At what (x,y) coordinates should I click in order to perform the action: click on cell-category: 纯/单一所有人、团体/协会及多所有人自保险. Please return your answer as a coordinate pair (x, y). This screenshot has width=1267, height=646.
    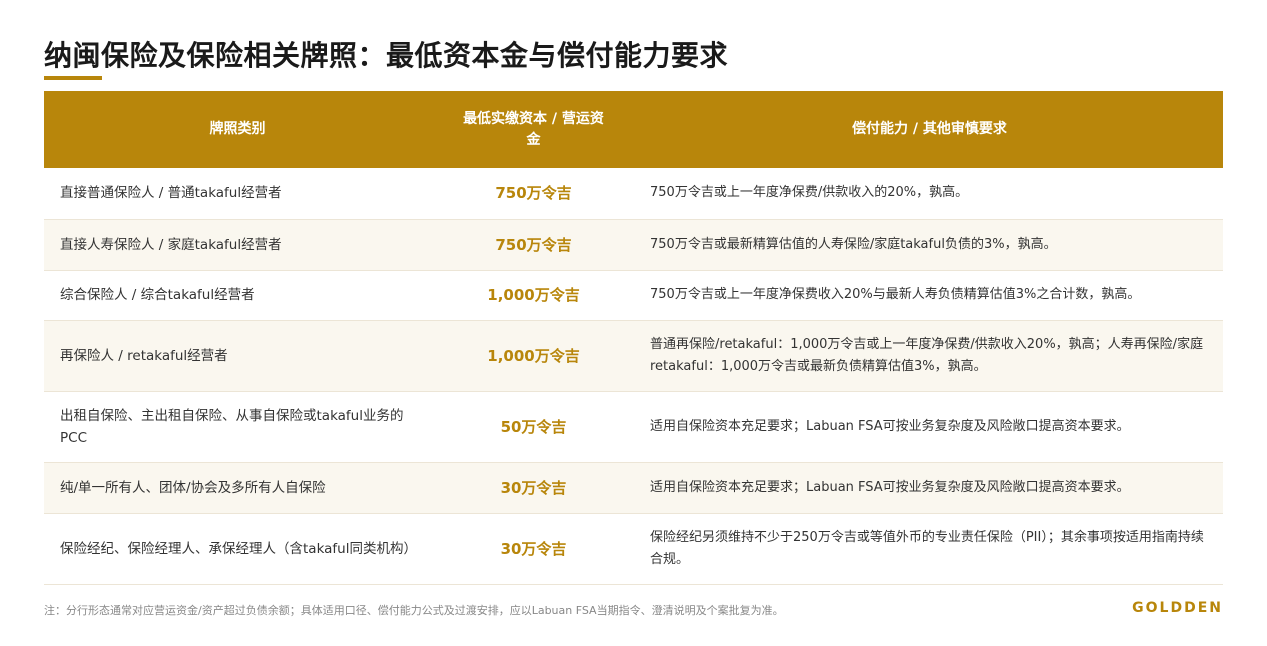
    Looking at the image, I should click on (237, 488).